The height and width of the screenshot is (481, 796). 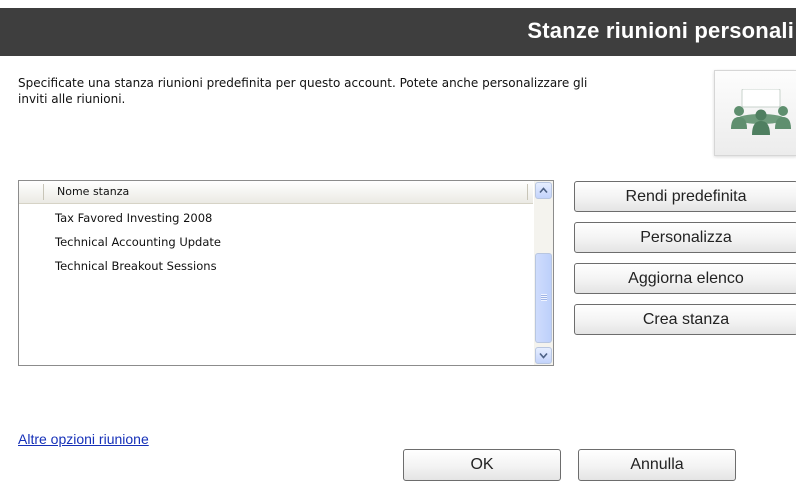 What do you see at coordinates (657, 465) in the screenshot?
I see `cancel-button: Annulla` at bounding box center [657, 465].